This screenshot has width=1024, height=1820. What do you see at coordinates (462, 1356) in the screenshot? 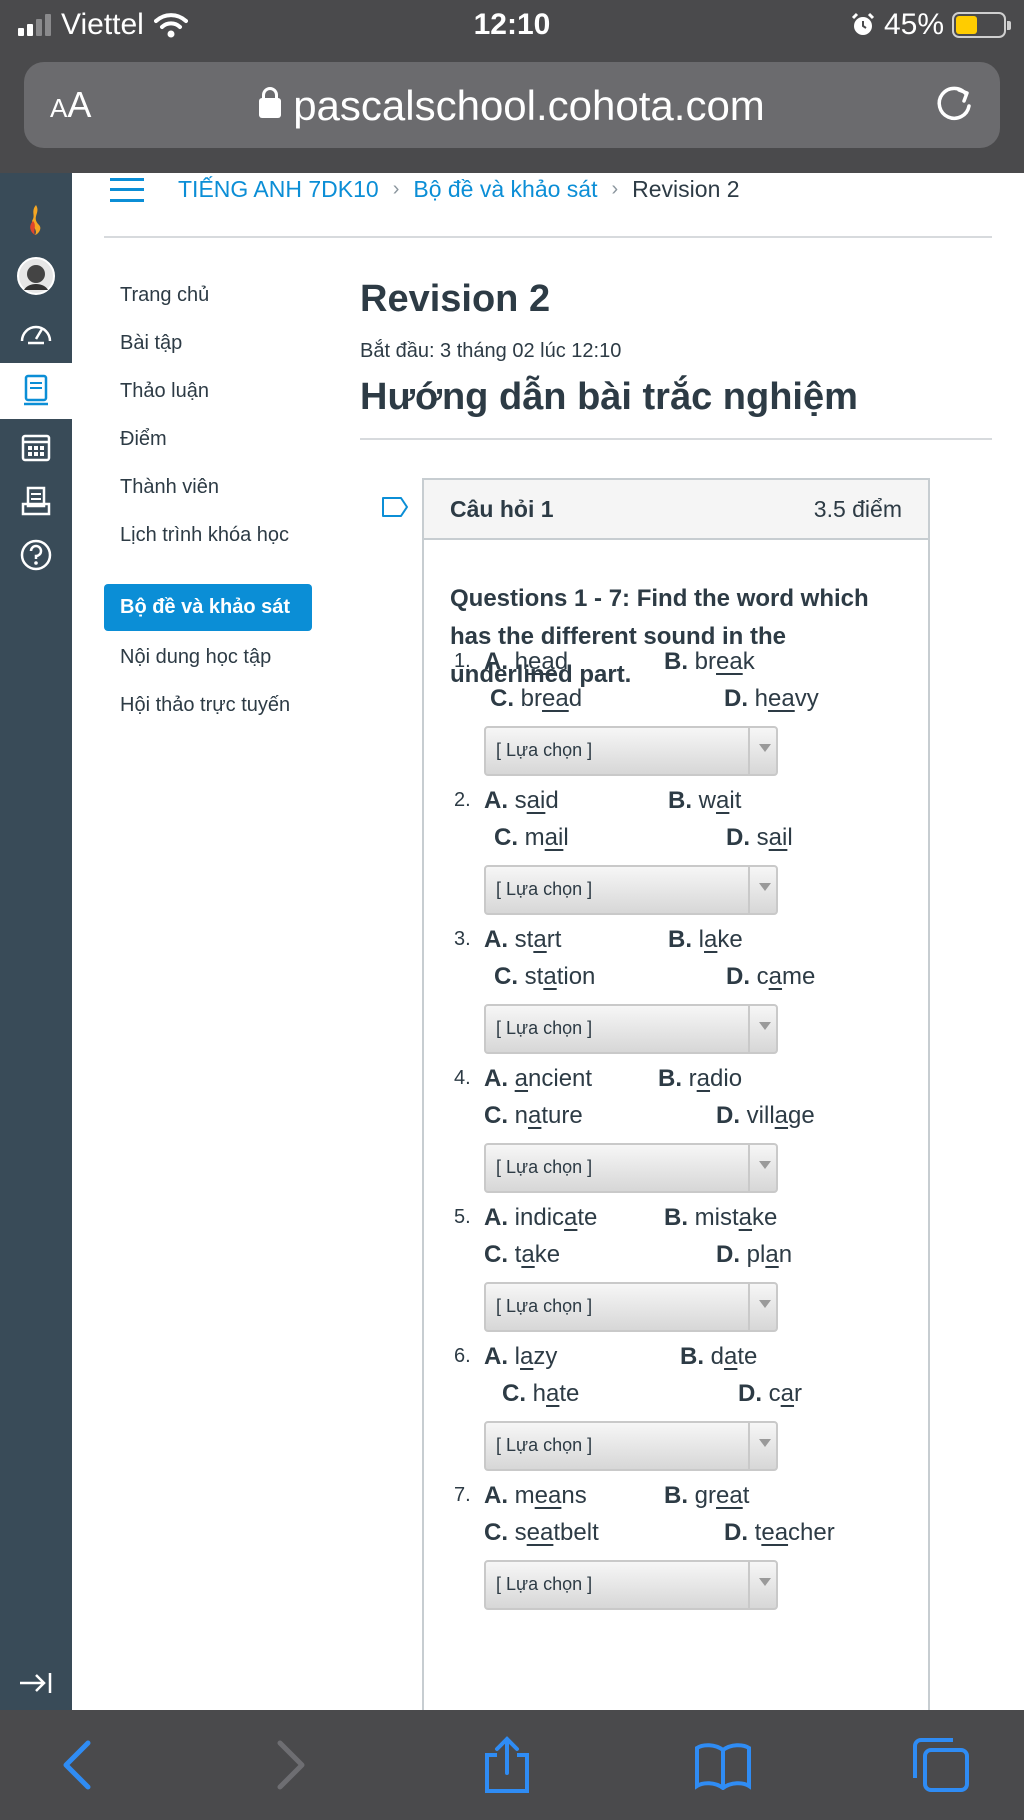
I see `item-number: 6.` at bounding box center [462, 1356].